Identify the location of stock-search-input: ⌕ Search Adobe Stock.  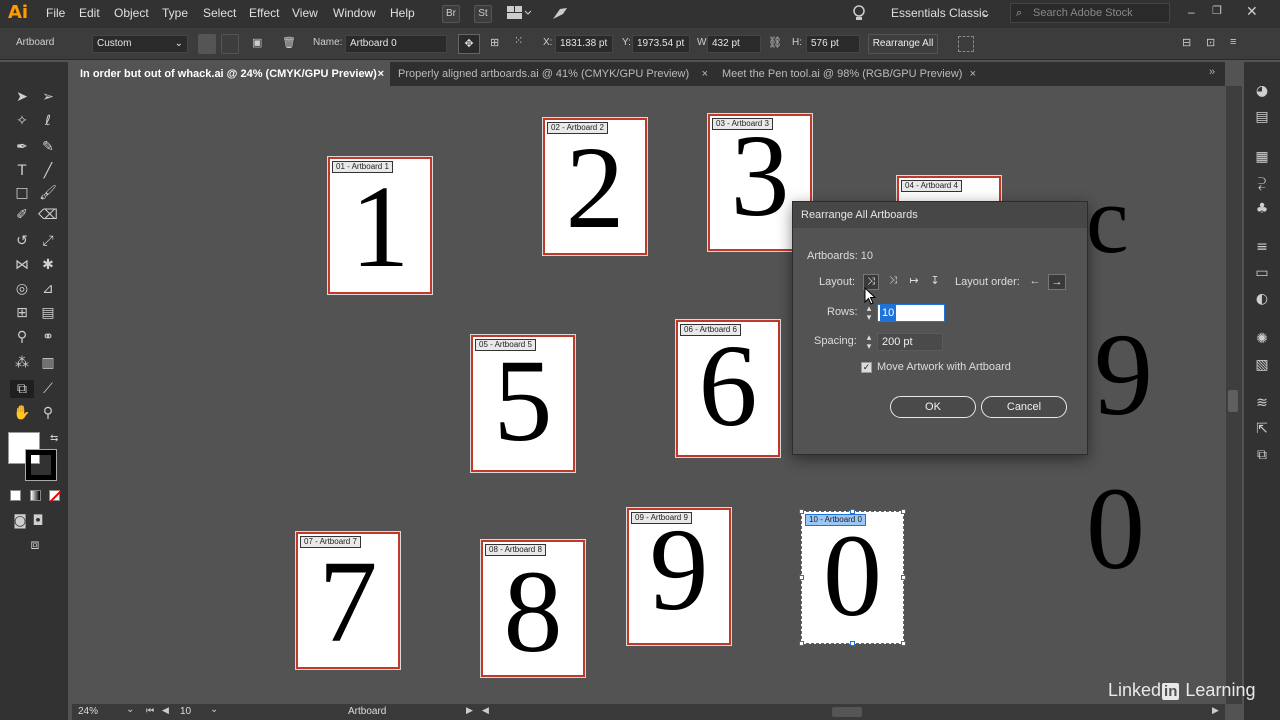
(1090, 13).